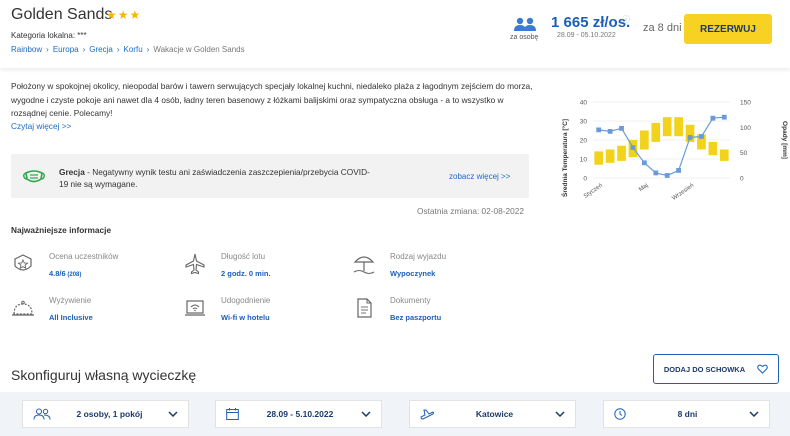 The width and height of the screenshot is (790, 436). I want to click on price: 1 665 zł/os., so click(591, 22).